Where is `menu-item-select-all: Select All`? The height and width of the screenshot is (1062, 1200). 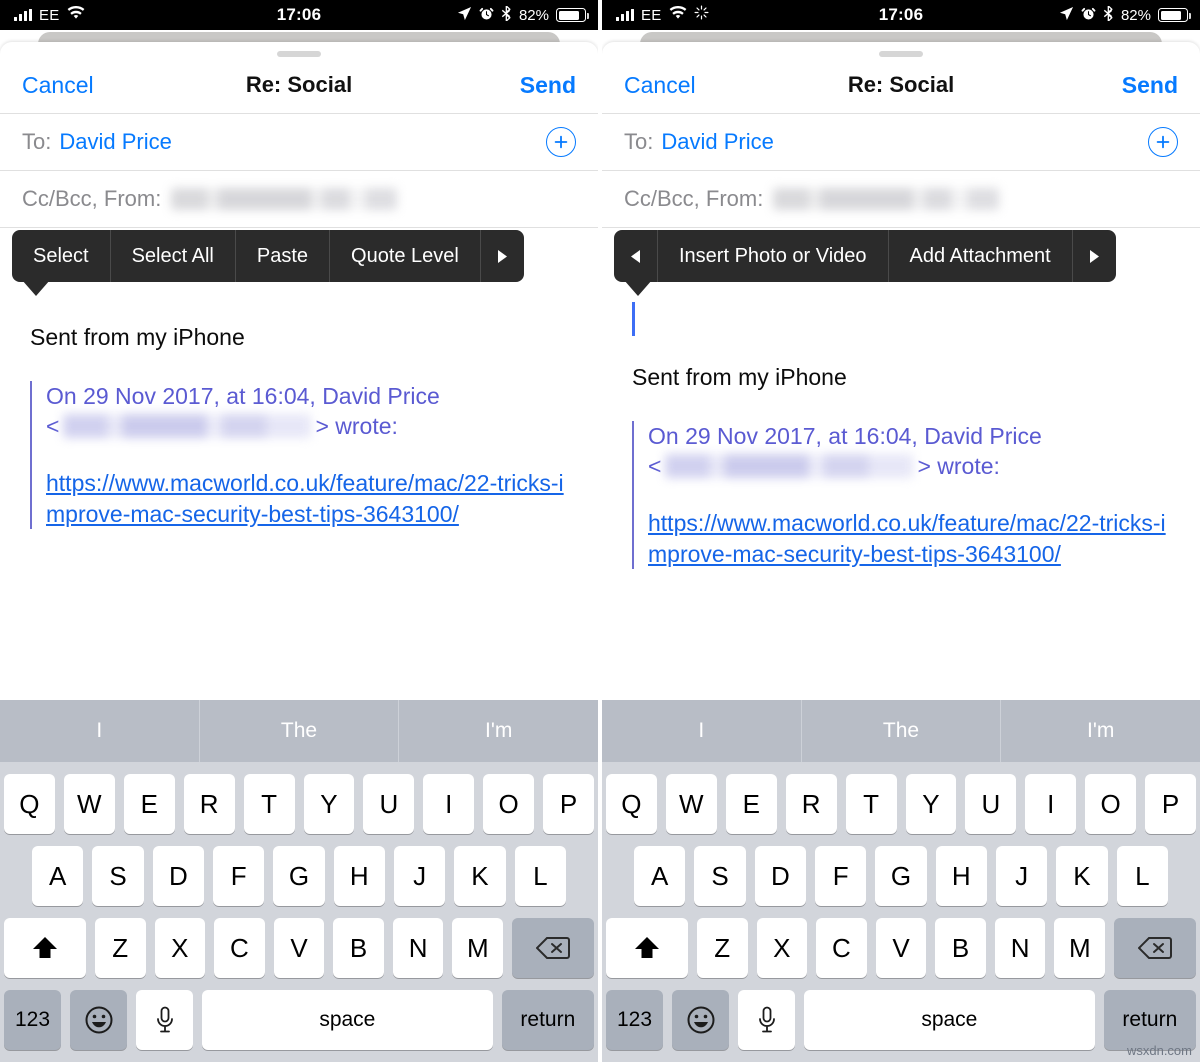
menu-item-select-all: Select All is located at coordinates (173, 256).